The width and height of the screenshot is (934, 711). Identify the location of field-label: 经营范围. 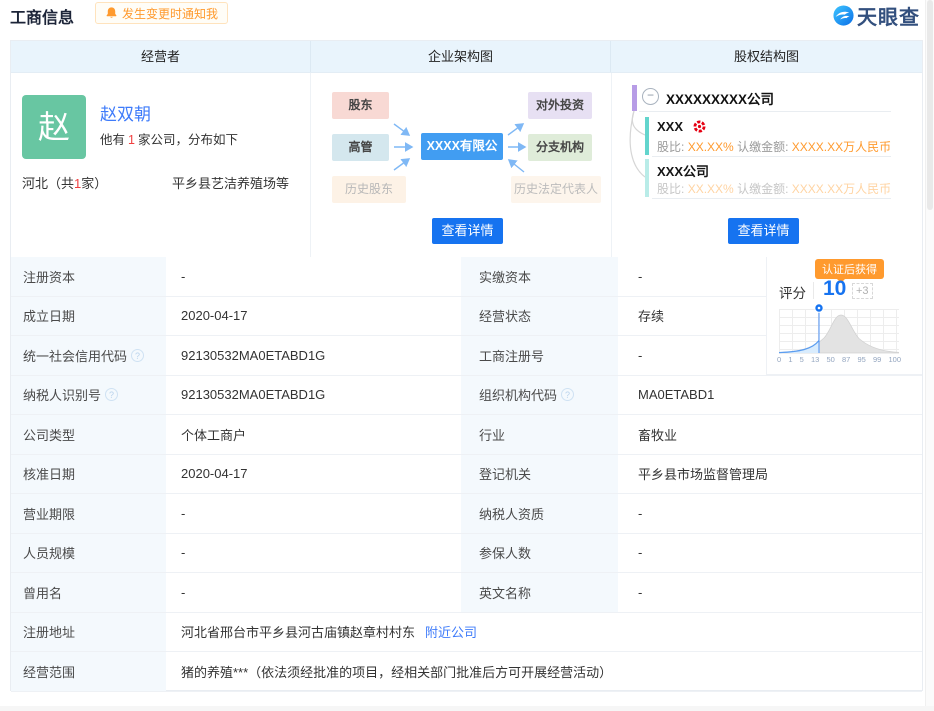
(88, 671).